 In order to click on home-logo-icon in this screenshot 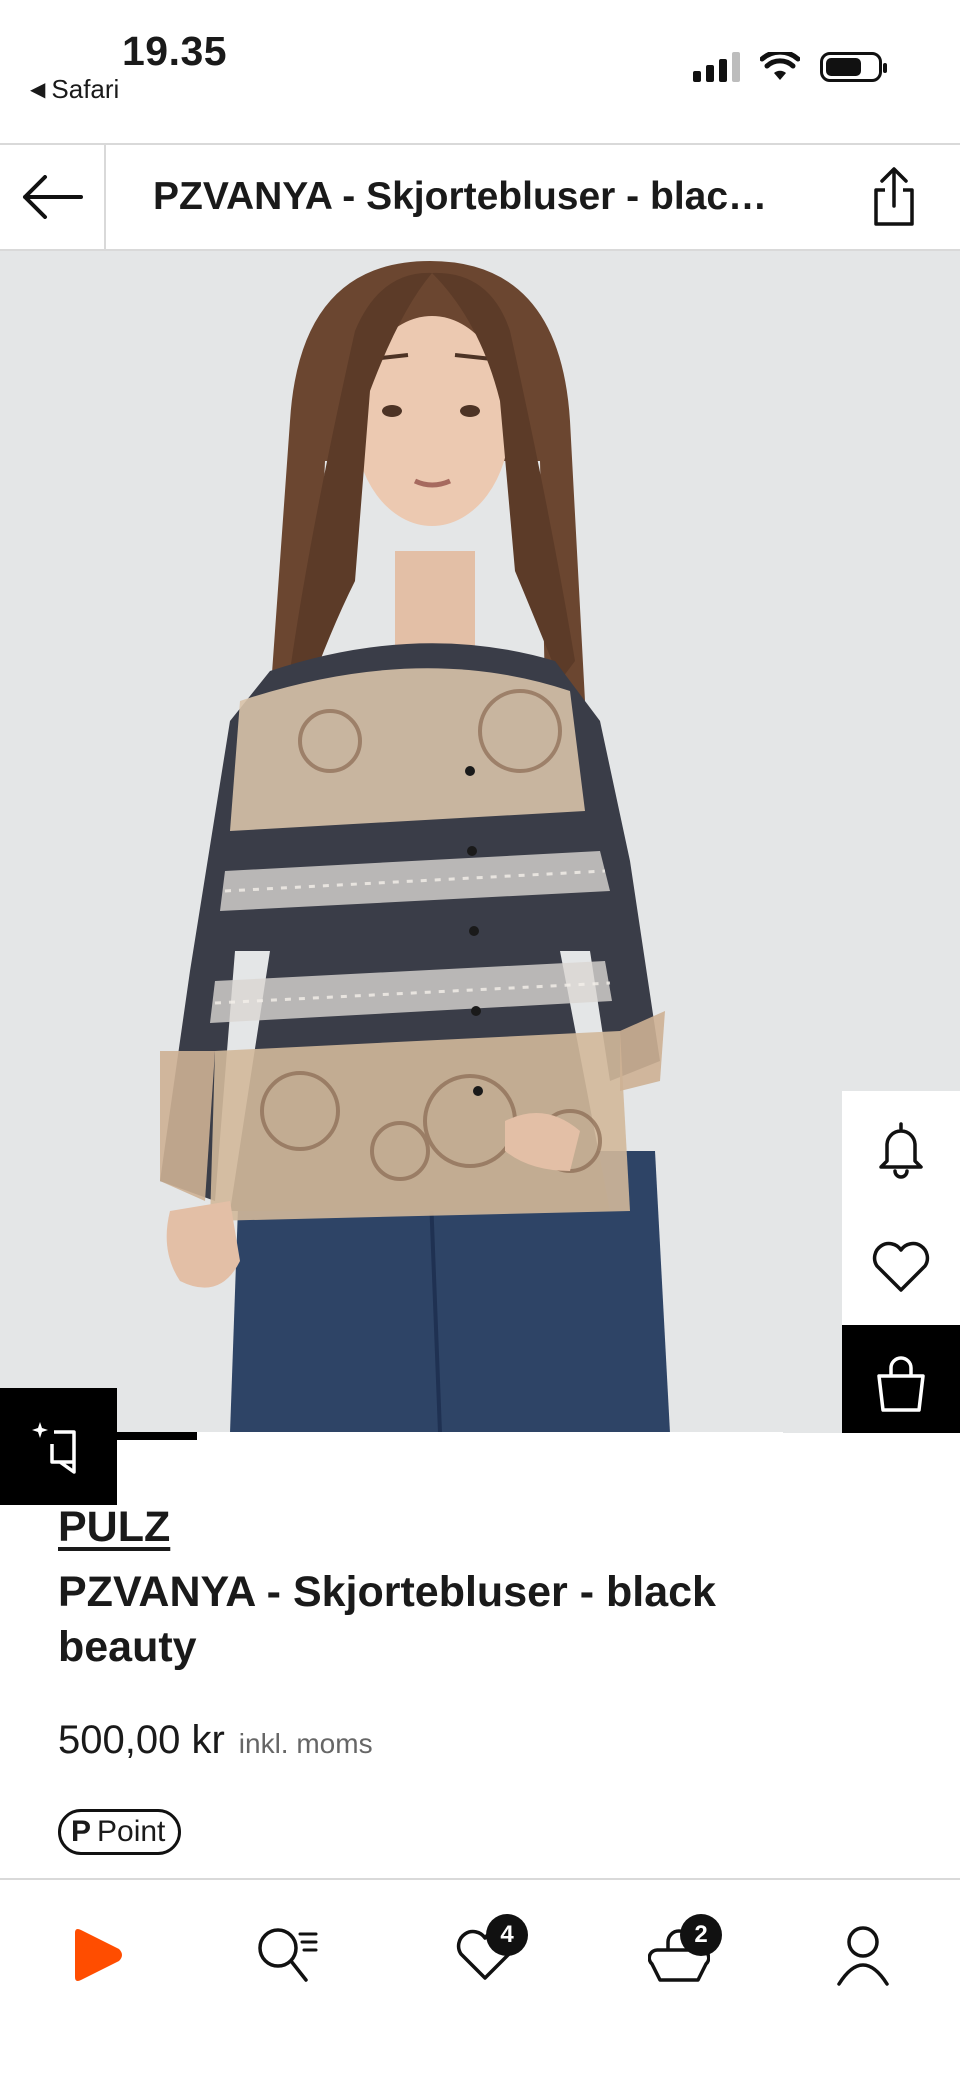, I will do `click(98, 1955)`.